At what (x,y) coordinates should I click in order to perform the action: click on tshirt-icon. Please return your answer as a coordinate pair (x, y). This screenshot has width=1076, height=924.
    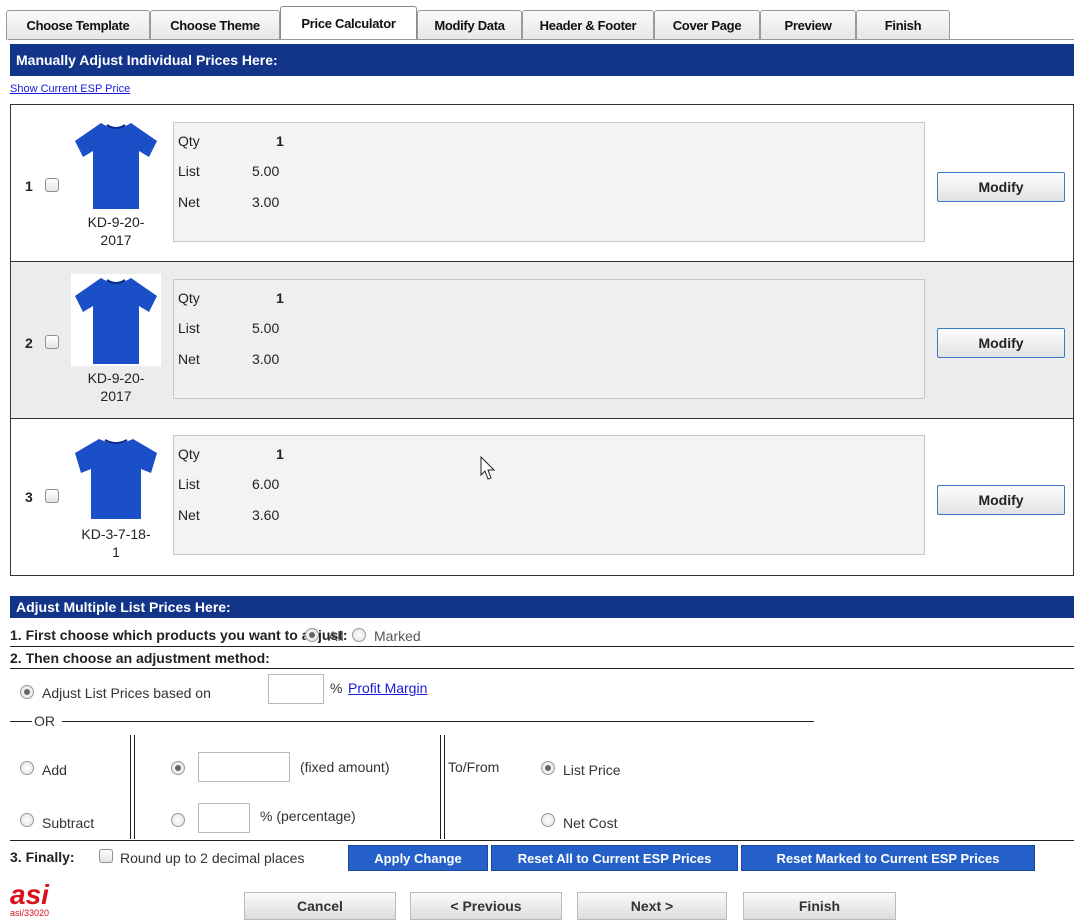
    Looking at the image, I should click on (116, 166).